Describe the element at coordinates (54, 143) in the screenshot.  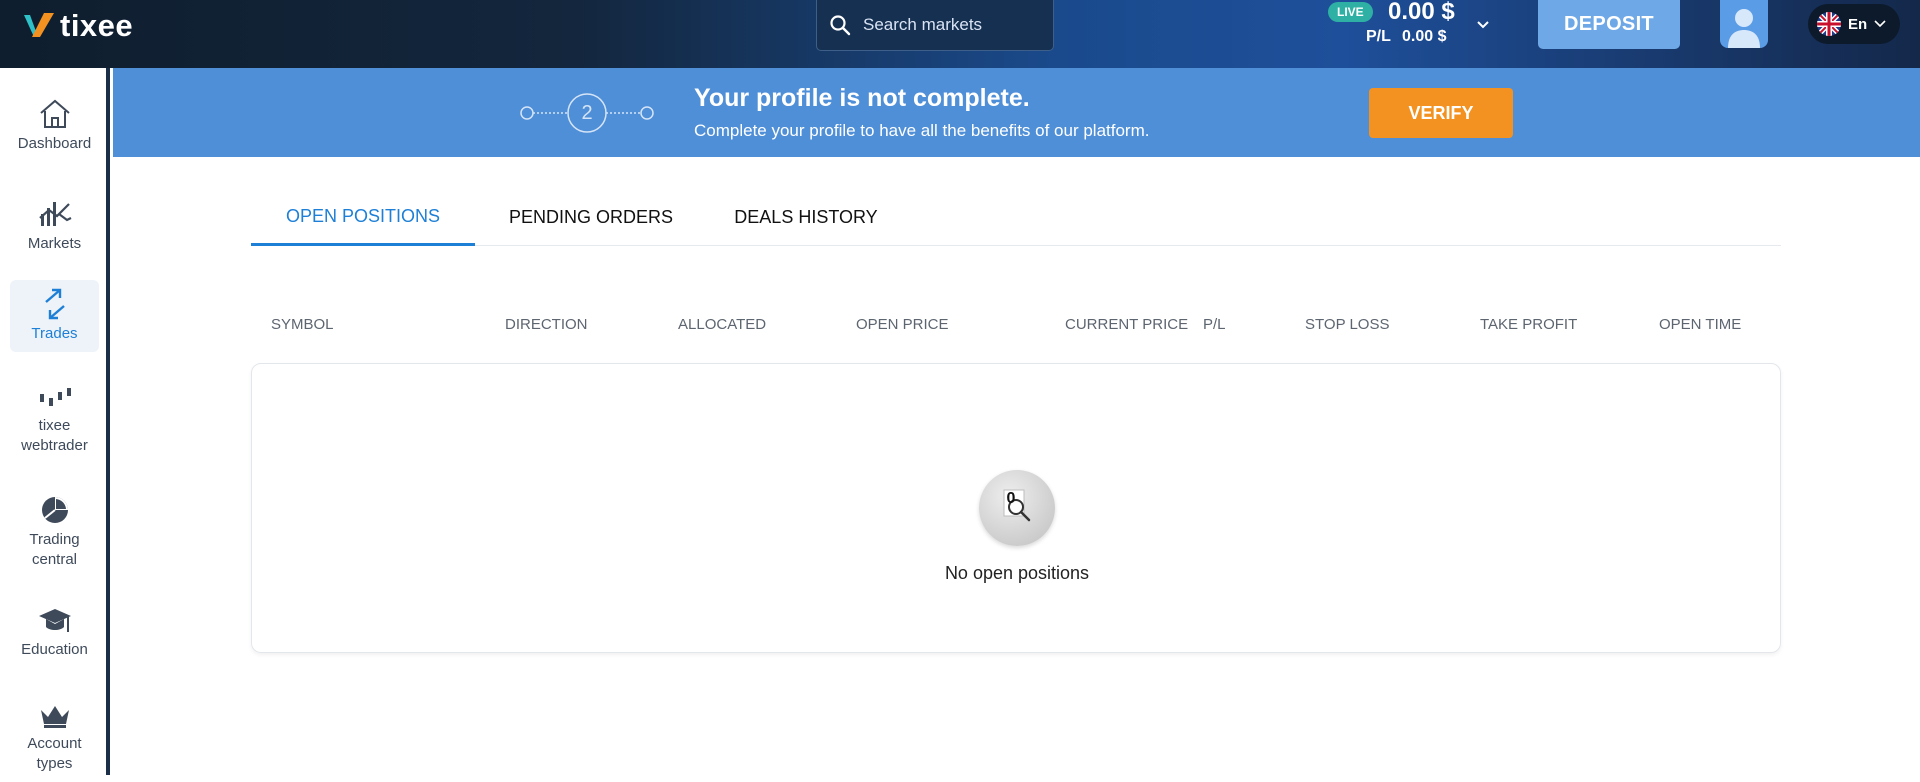
I see `sidebar-item-label: Dashboard` at that location.